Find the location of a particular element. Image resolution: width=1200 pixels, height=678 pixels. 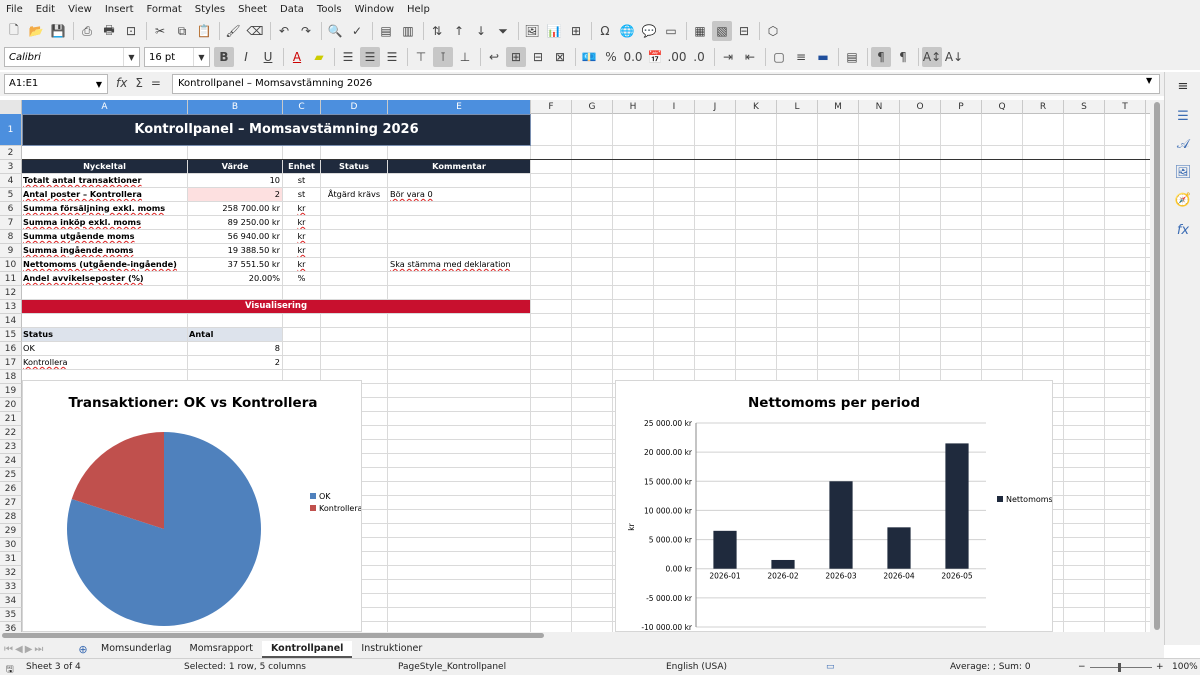

menu-insert: Insert is located at coordinates (119, 9).